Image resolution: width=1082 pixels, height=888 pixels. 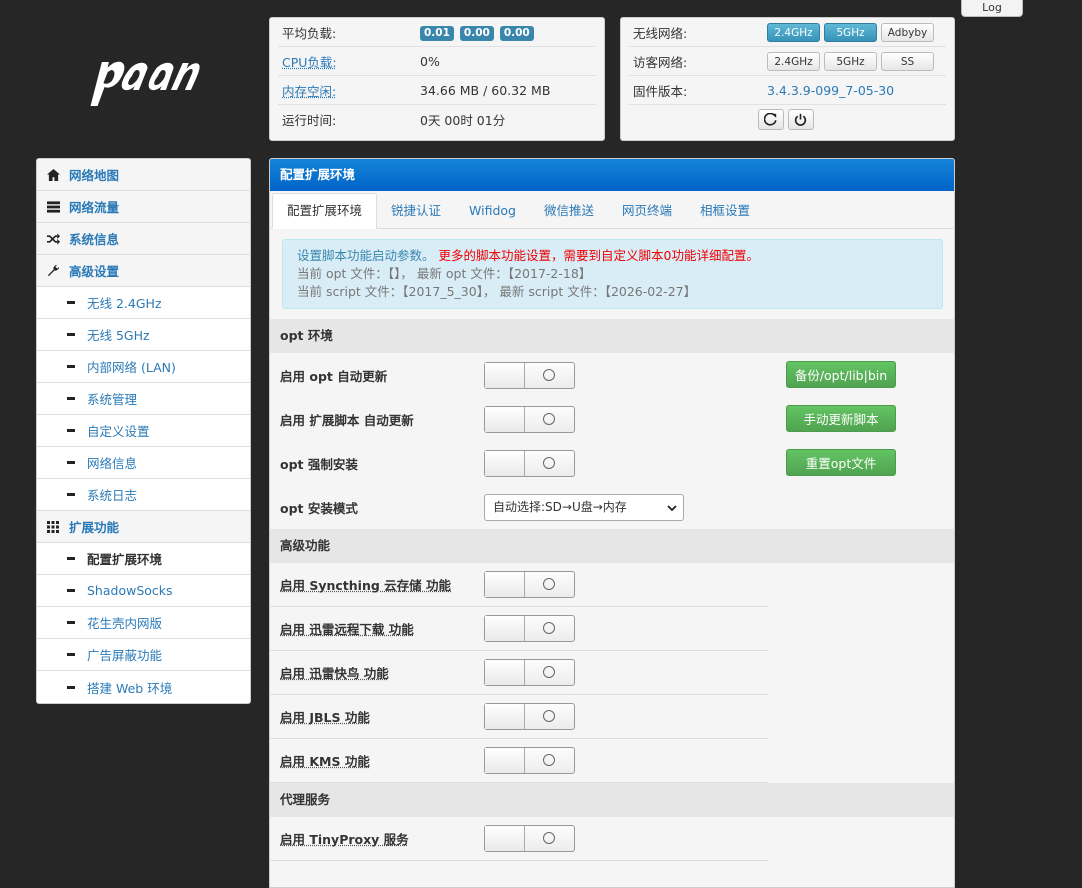 What do you see at coordinates (599, 255) in the screenshot?
I see `alert-warning: 更多的脚本功能设置，需要到自定义脚本0功能详细配置。` at bounding box center [599, 255].